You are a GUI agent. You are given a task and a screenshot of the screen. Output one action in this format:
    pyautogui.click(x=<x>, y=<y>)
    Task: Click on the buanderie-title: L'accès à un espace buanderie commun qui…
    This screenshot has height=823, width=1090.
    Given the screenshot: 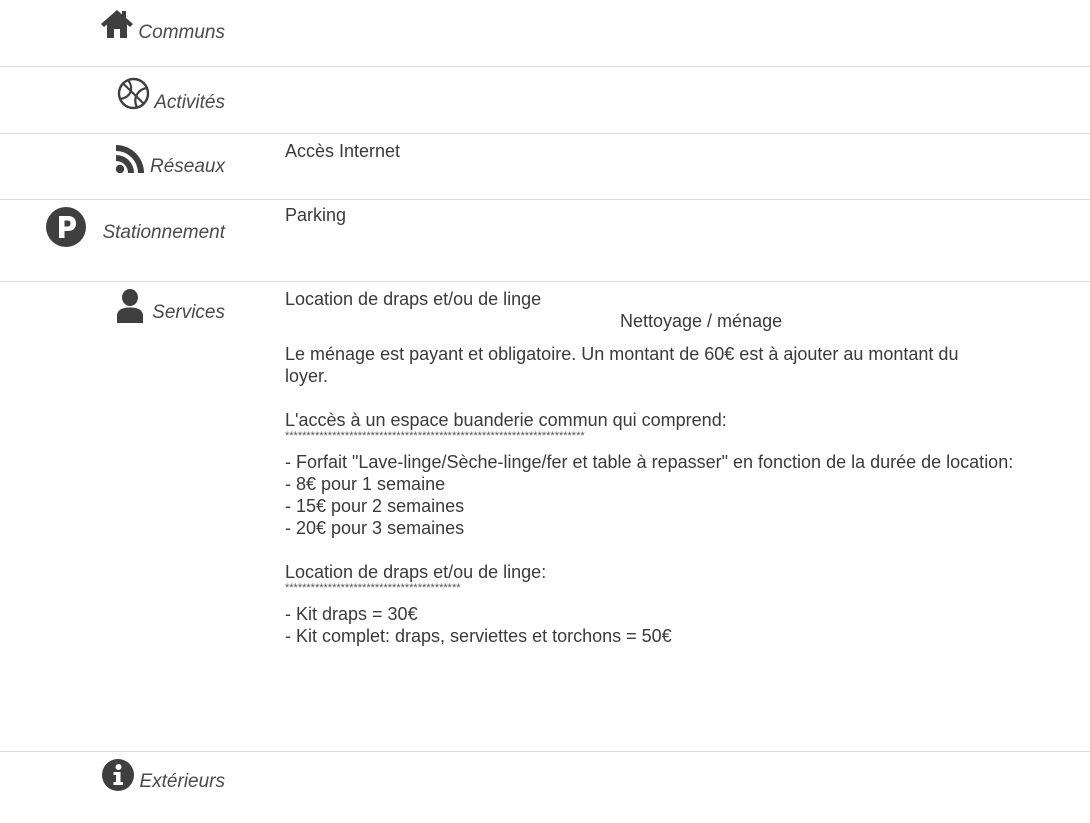 What is the action you would take?
    pyautogui.click(x=506, y=420)
    